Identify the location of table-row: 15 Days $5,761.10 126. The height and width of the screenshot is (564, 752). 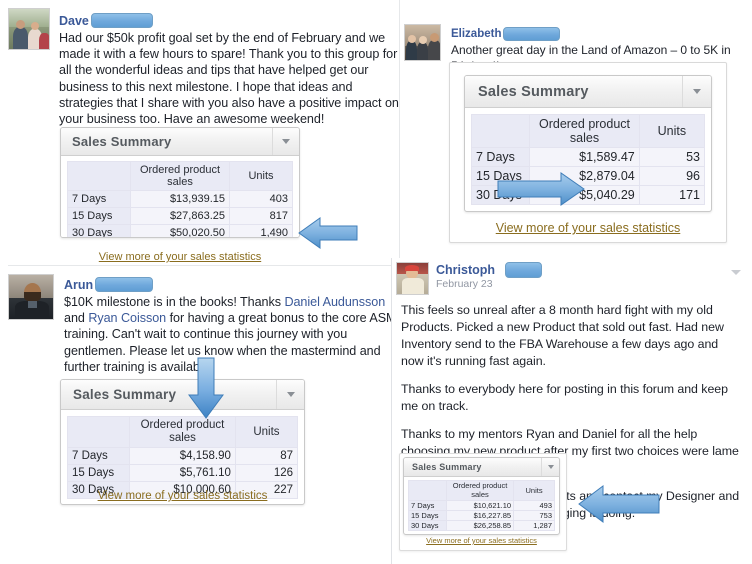
(182, 473).